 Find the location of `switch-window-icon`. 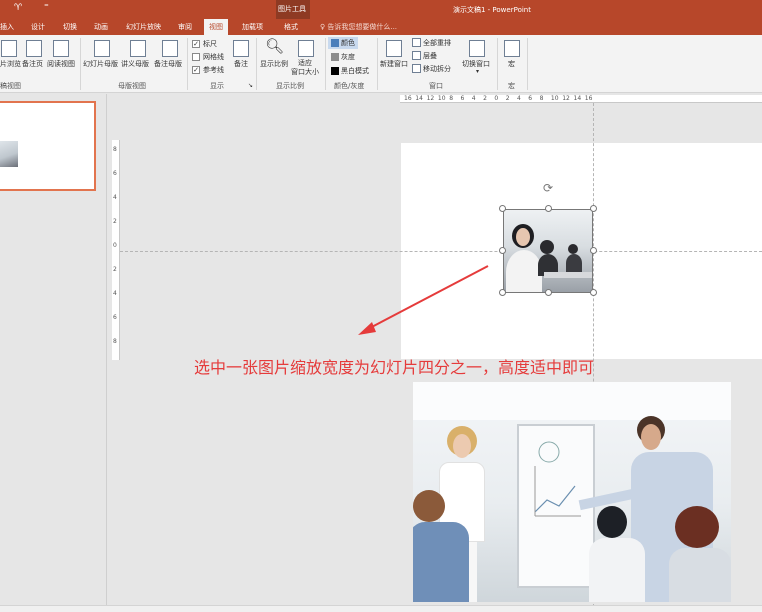

switch-window-icon is located at coordinates (477, 48).